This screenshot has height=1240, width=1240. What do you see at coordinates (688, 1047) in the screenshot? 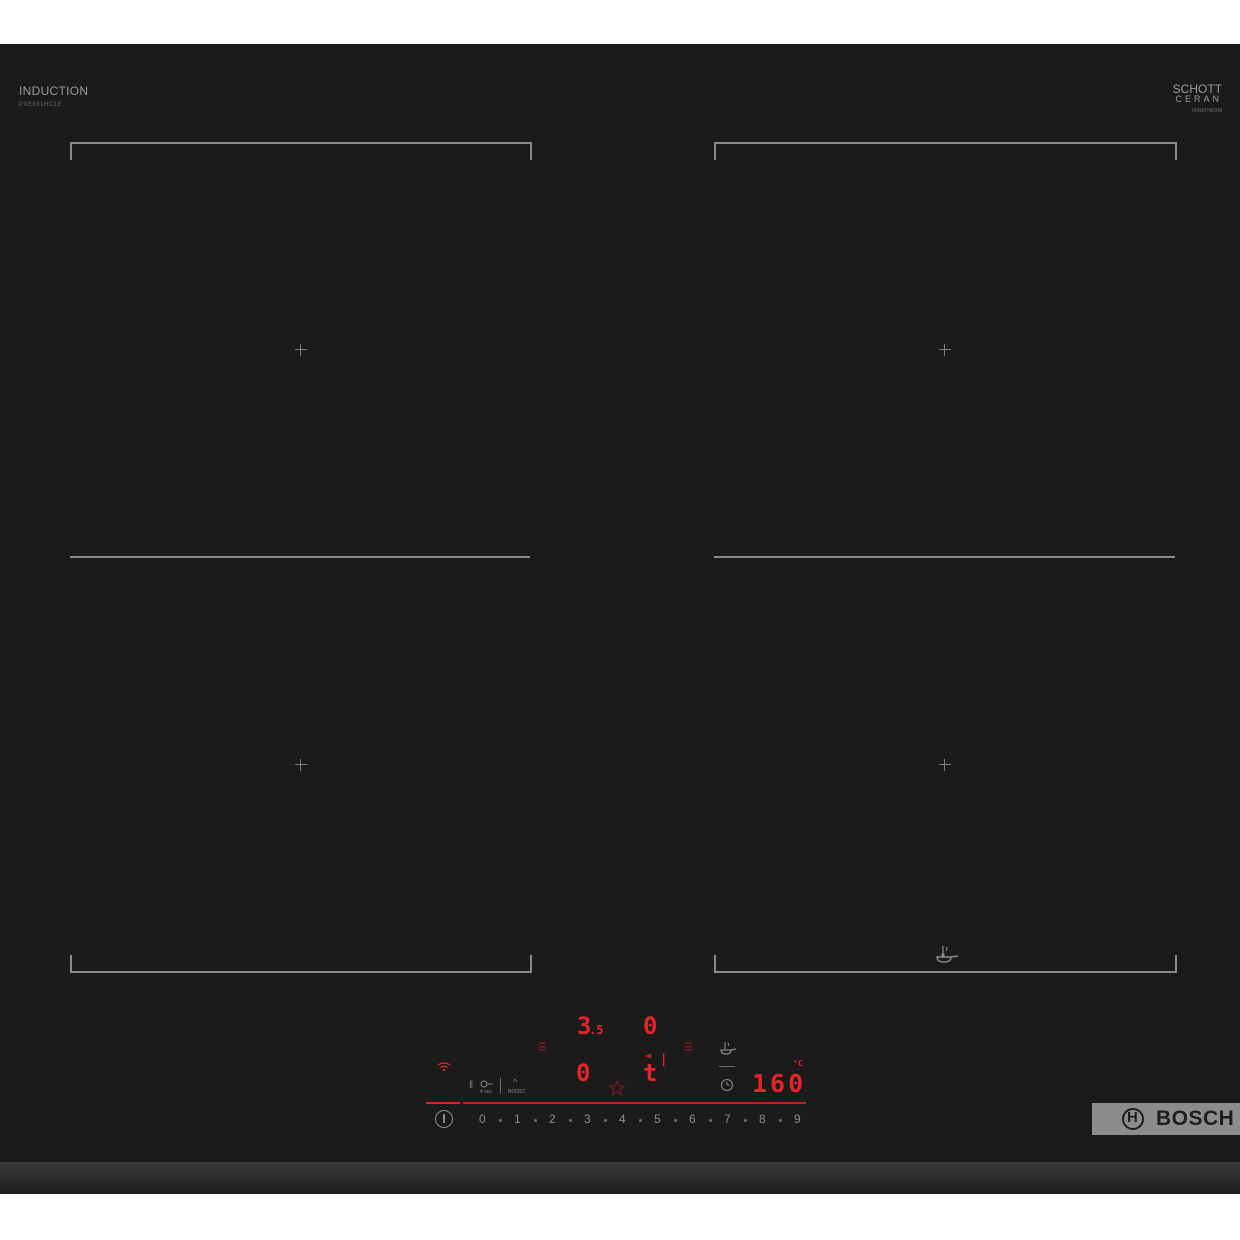
I see `zone-select-right-icon: ≡` at bounding box center [688, 1047].